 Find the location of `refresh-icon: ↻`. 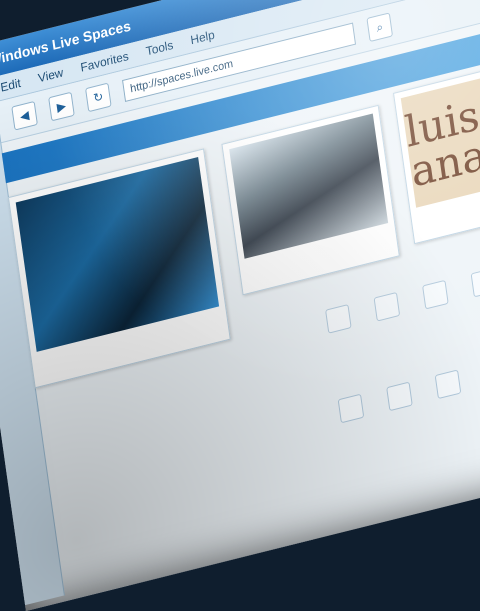

refresh-icon: ↻ is located at coordinates (98, 97).